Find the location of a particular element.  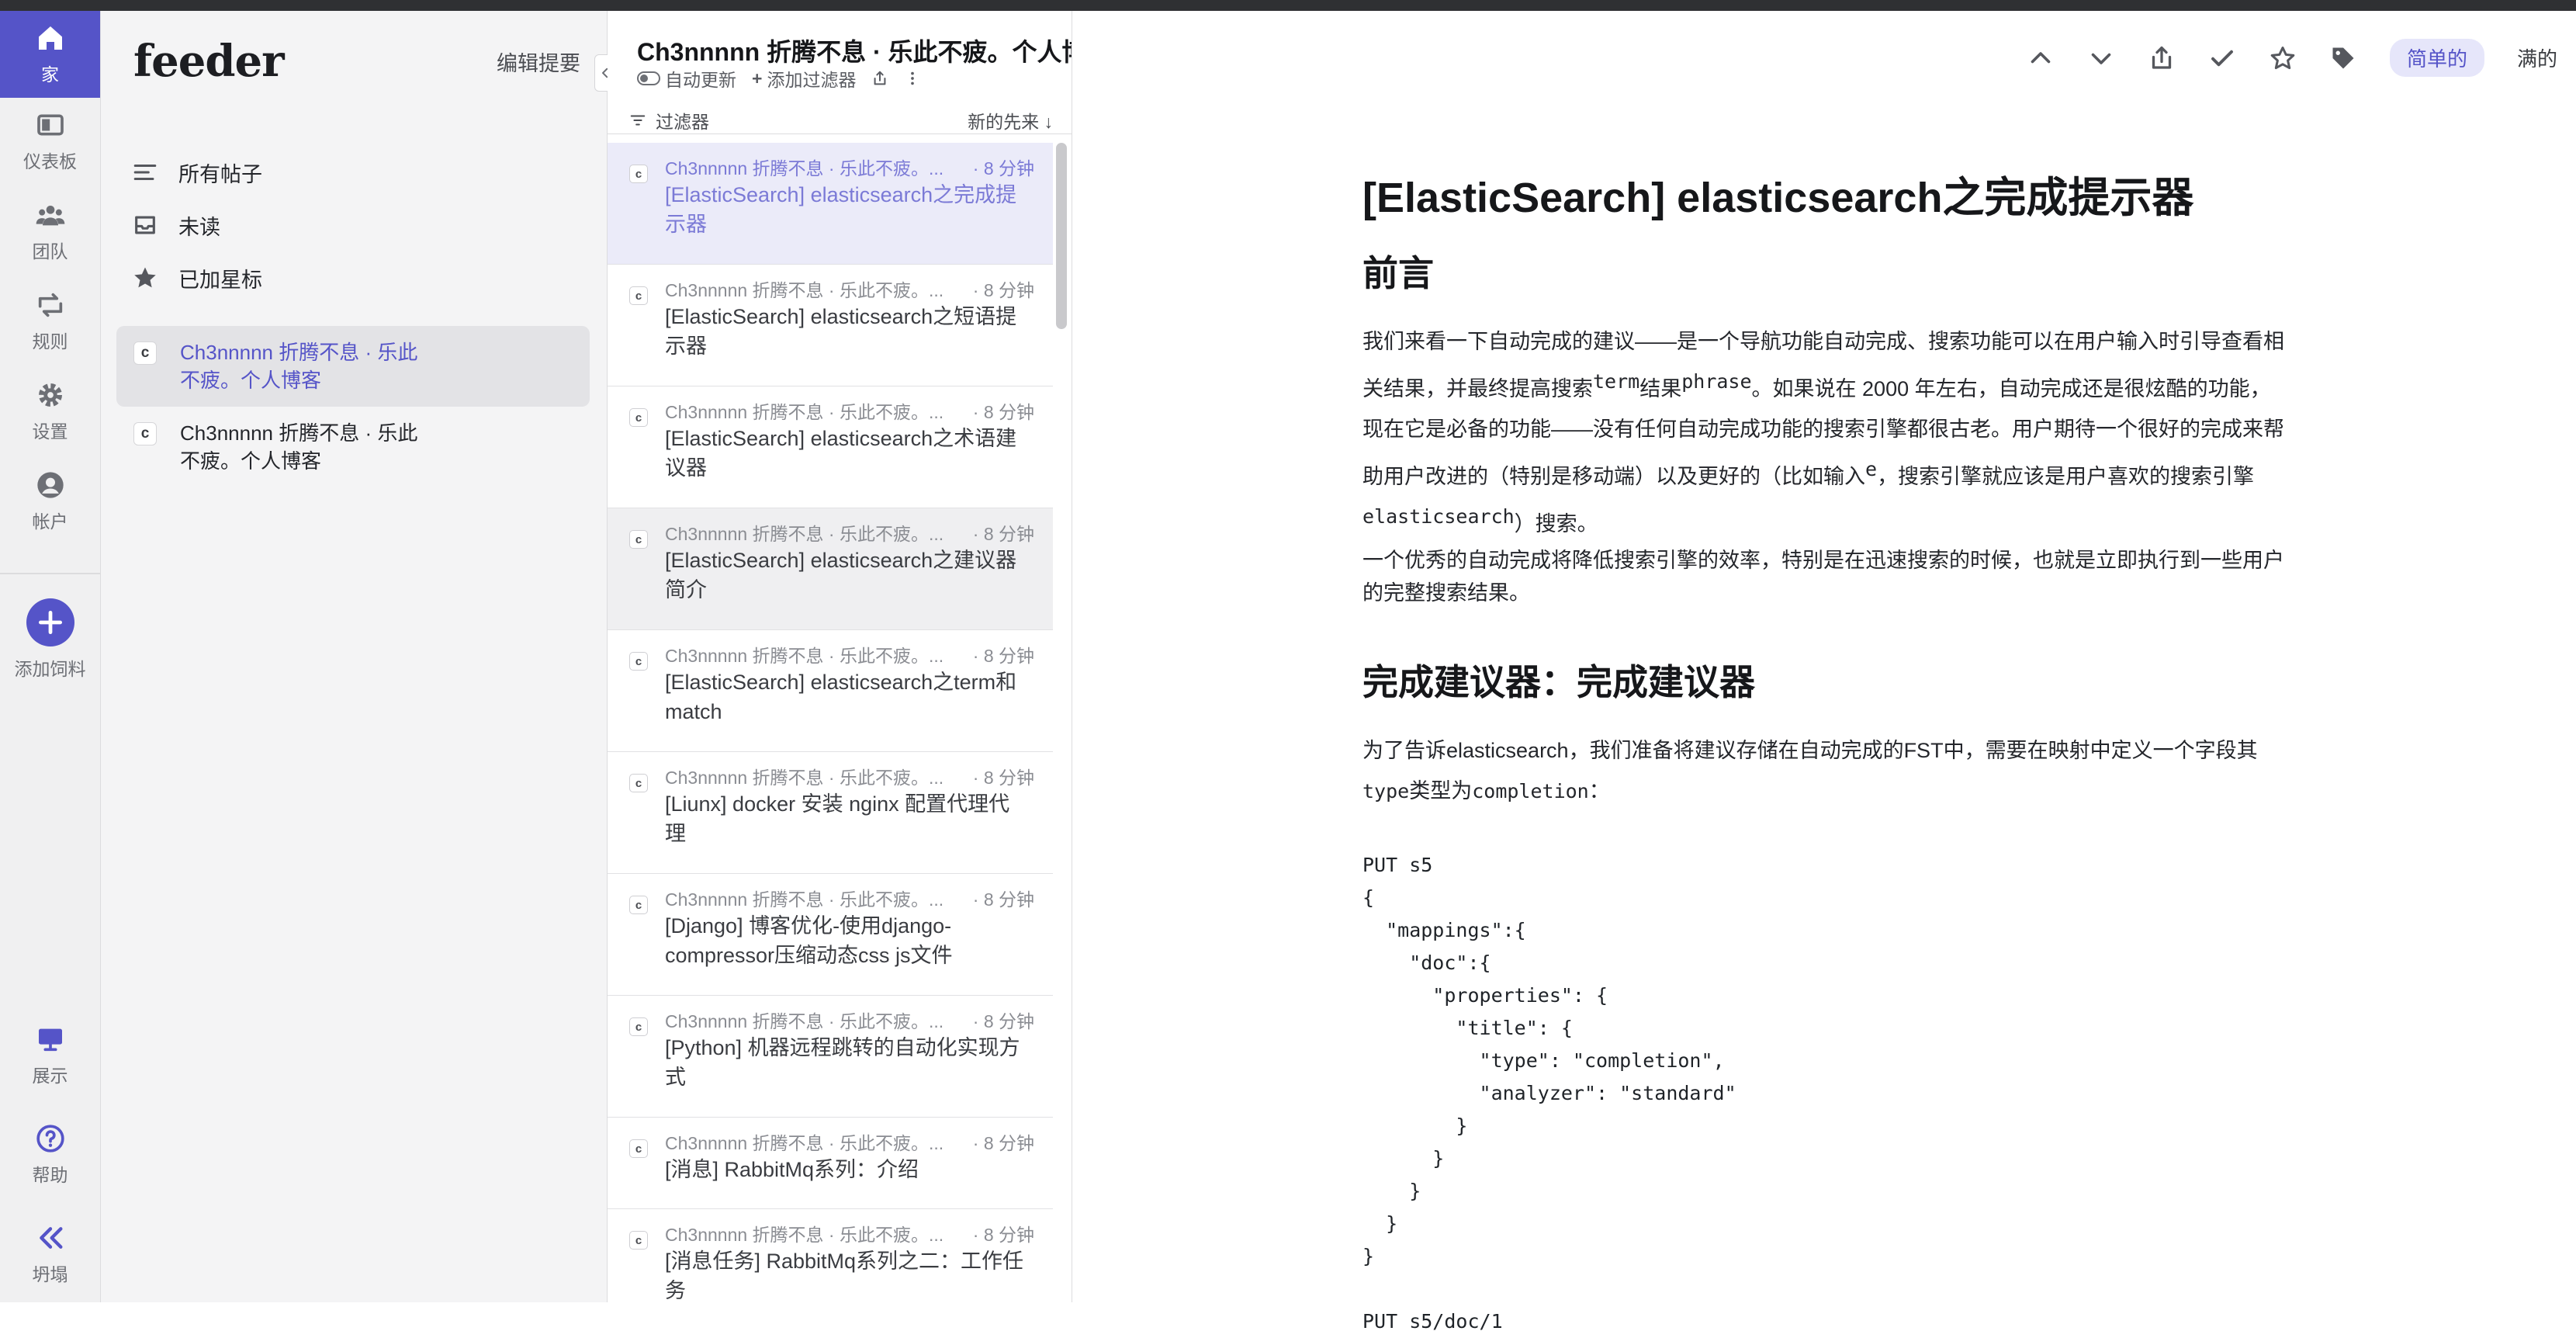

tag-icon is located at coordinates (2343, 58).